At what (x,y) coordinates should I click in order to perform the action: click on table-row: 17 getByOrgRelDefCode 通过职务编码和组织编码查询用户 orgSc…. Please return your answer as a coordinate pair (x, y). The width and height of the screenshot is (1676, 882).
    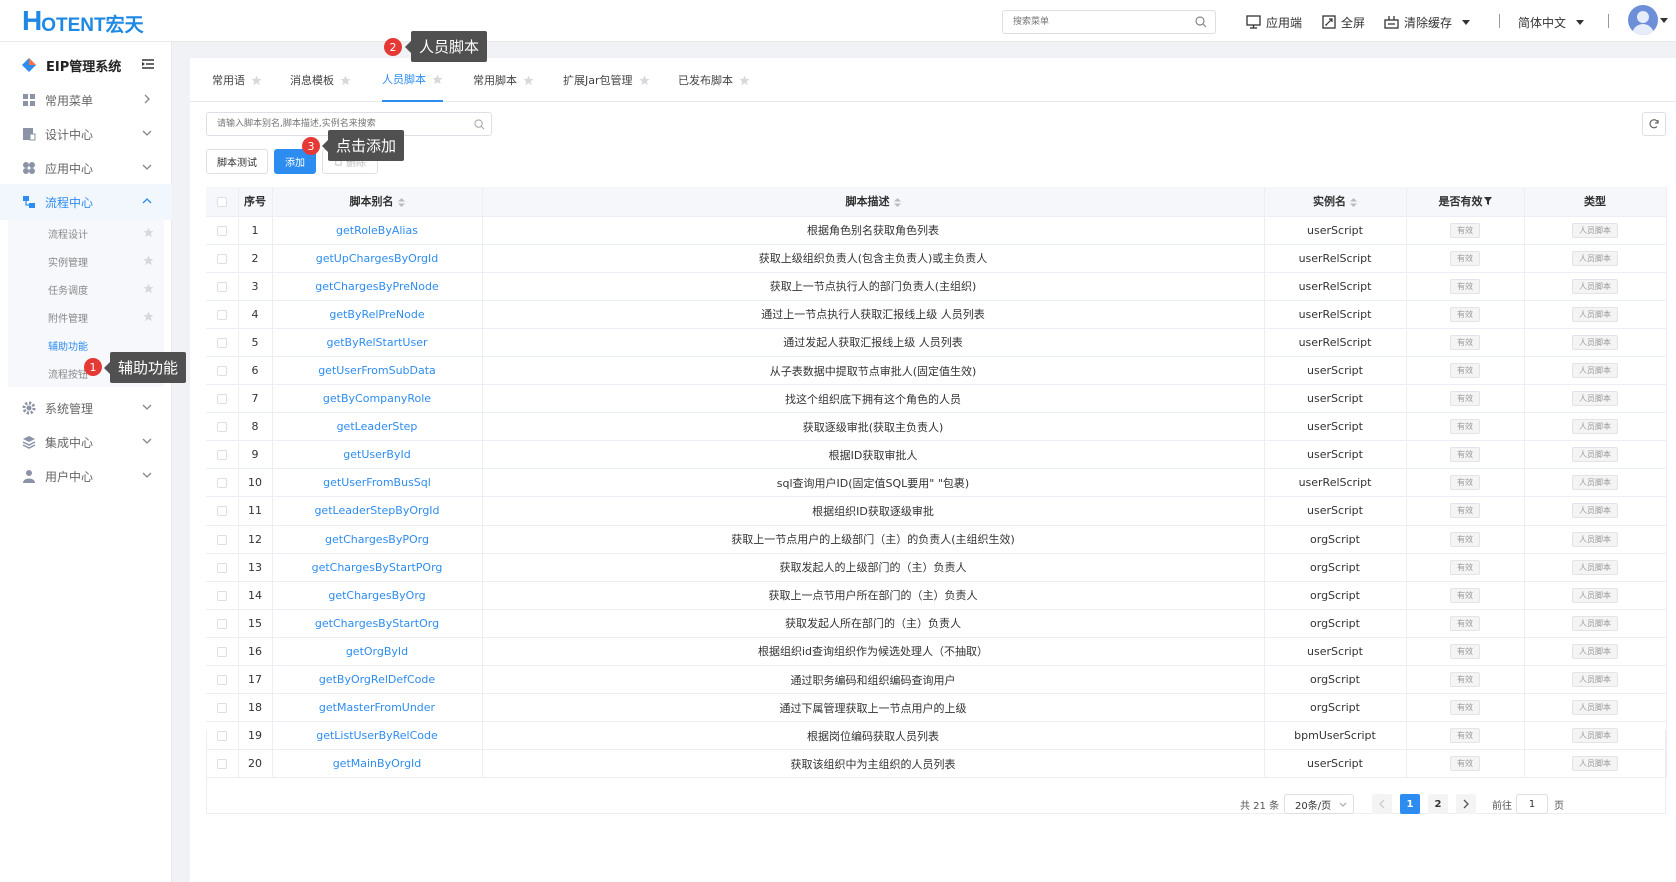
    Looking at the image, I should click on (936, 680).